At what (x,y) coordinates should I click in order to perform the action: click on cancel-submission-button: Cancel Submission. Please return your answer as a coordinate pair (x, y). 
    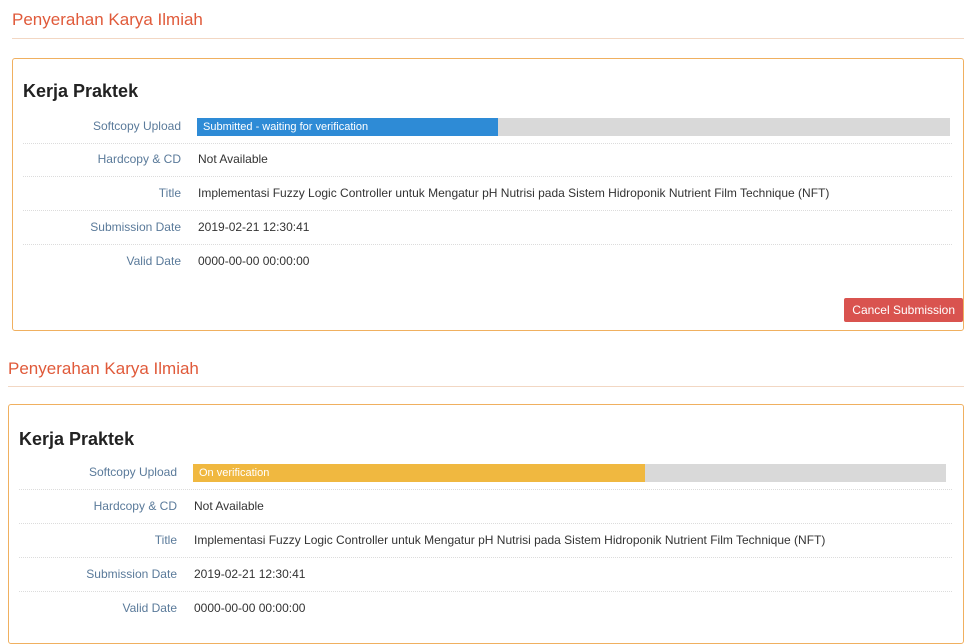
    Looking at the image, I should click on (903, 310).